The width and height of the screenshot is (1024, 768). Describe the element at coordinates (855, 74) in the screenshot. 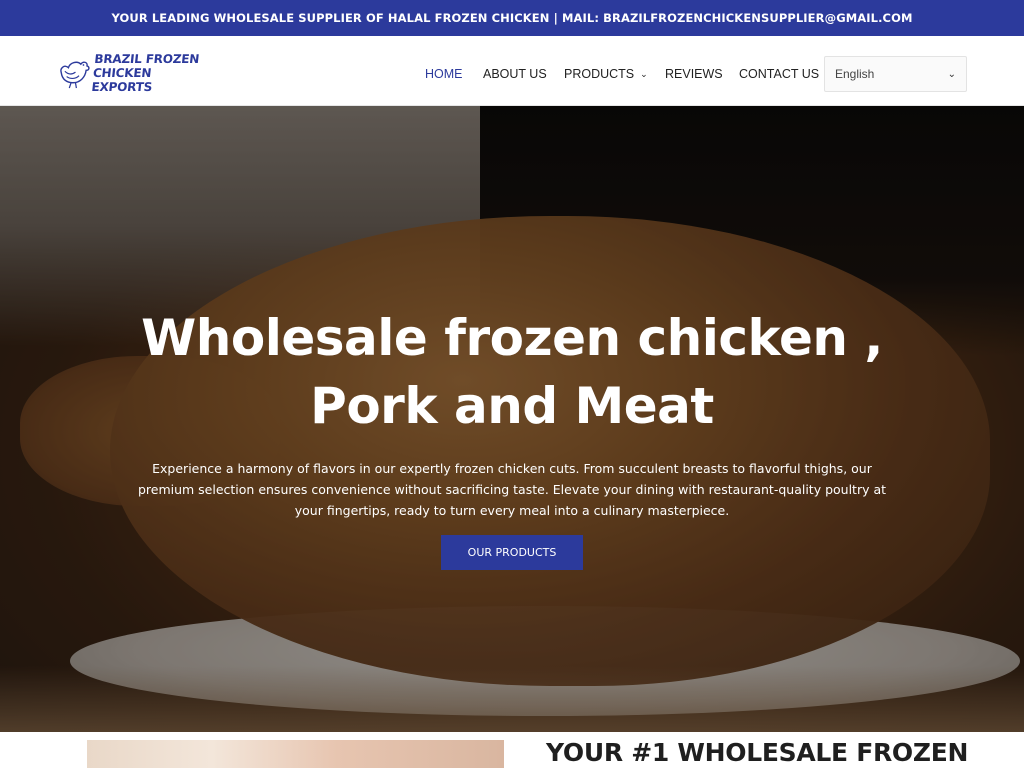

I see `language-select-value: English` at that location.